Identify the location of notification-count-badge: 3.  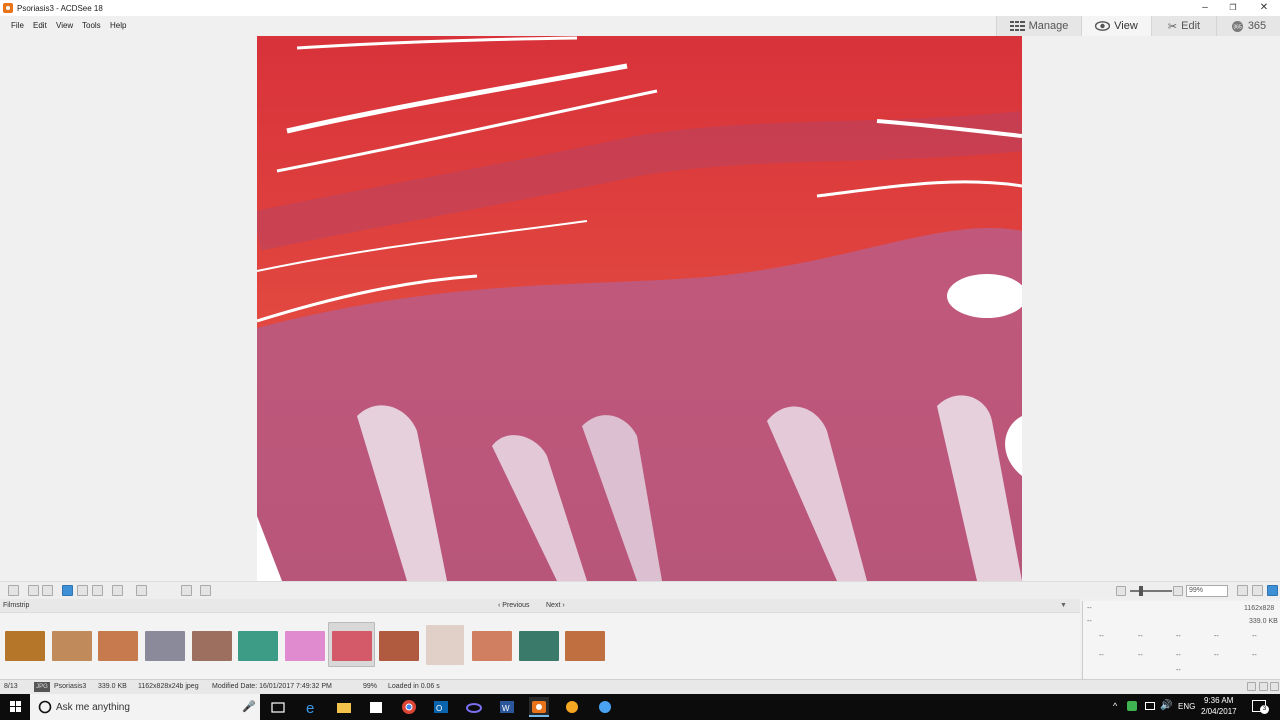
(1264, 709).